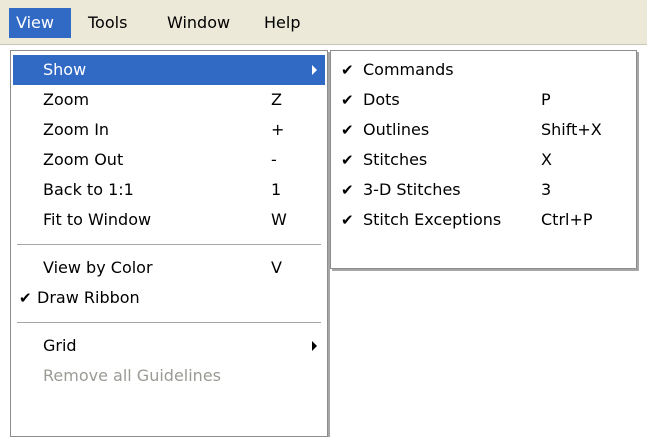 This screenshot has width=647, height=437. Describe the element at coordinates (169, 346) in the screenshot. I see `menu-item-grid: Grid` at that location.